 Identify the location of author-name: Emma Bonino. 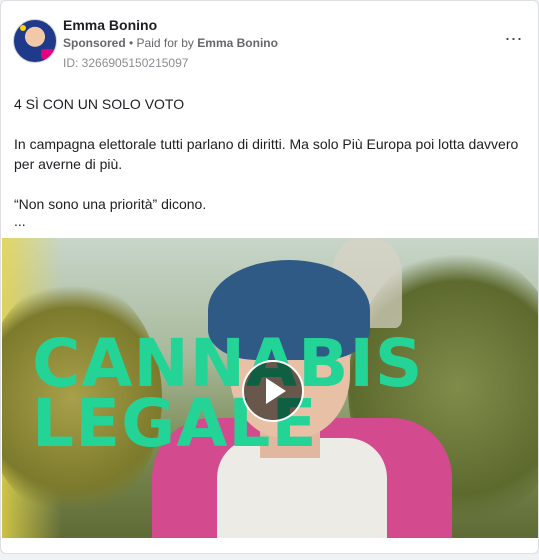
(110, 25).